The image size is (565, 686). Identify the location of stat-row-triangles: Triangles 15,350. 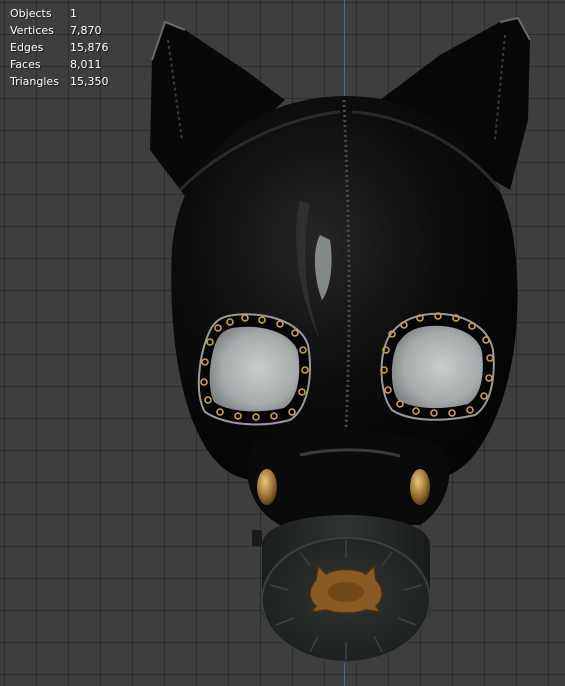
(59, 81).